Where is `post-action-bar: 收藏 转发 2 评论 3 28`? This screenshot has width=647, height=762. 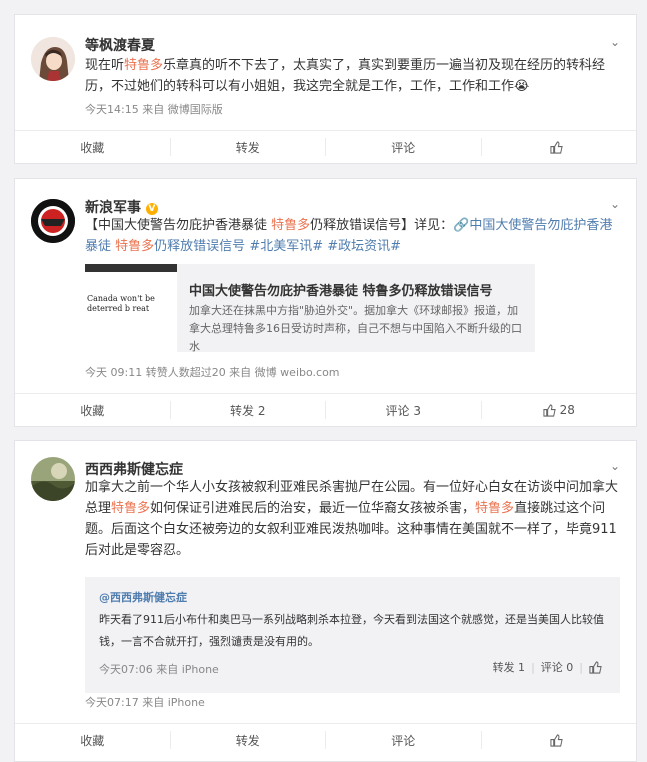
post-action-bar: 收藏 转发 2 评论 3 28 is located at coordinates (325, 409).